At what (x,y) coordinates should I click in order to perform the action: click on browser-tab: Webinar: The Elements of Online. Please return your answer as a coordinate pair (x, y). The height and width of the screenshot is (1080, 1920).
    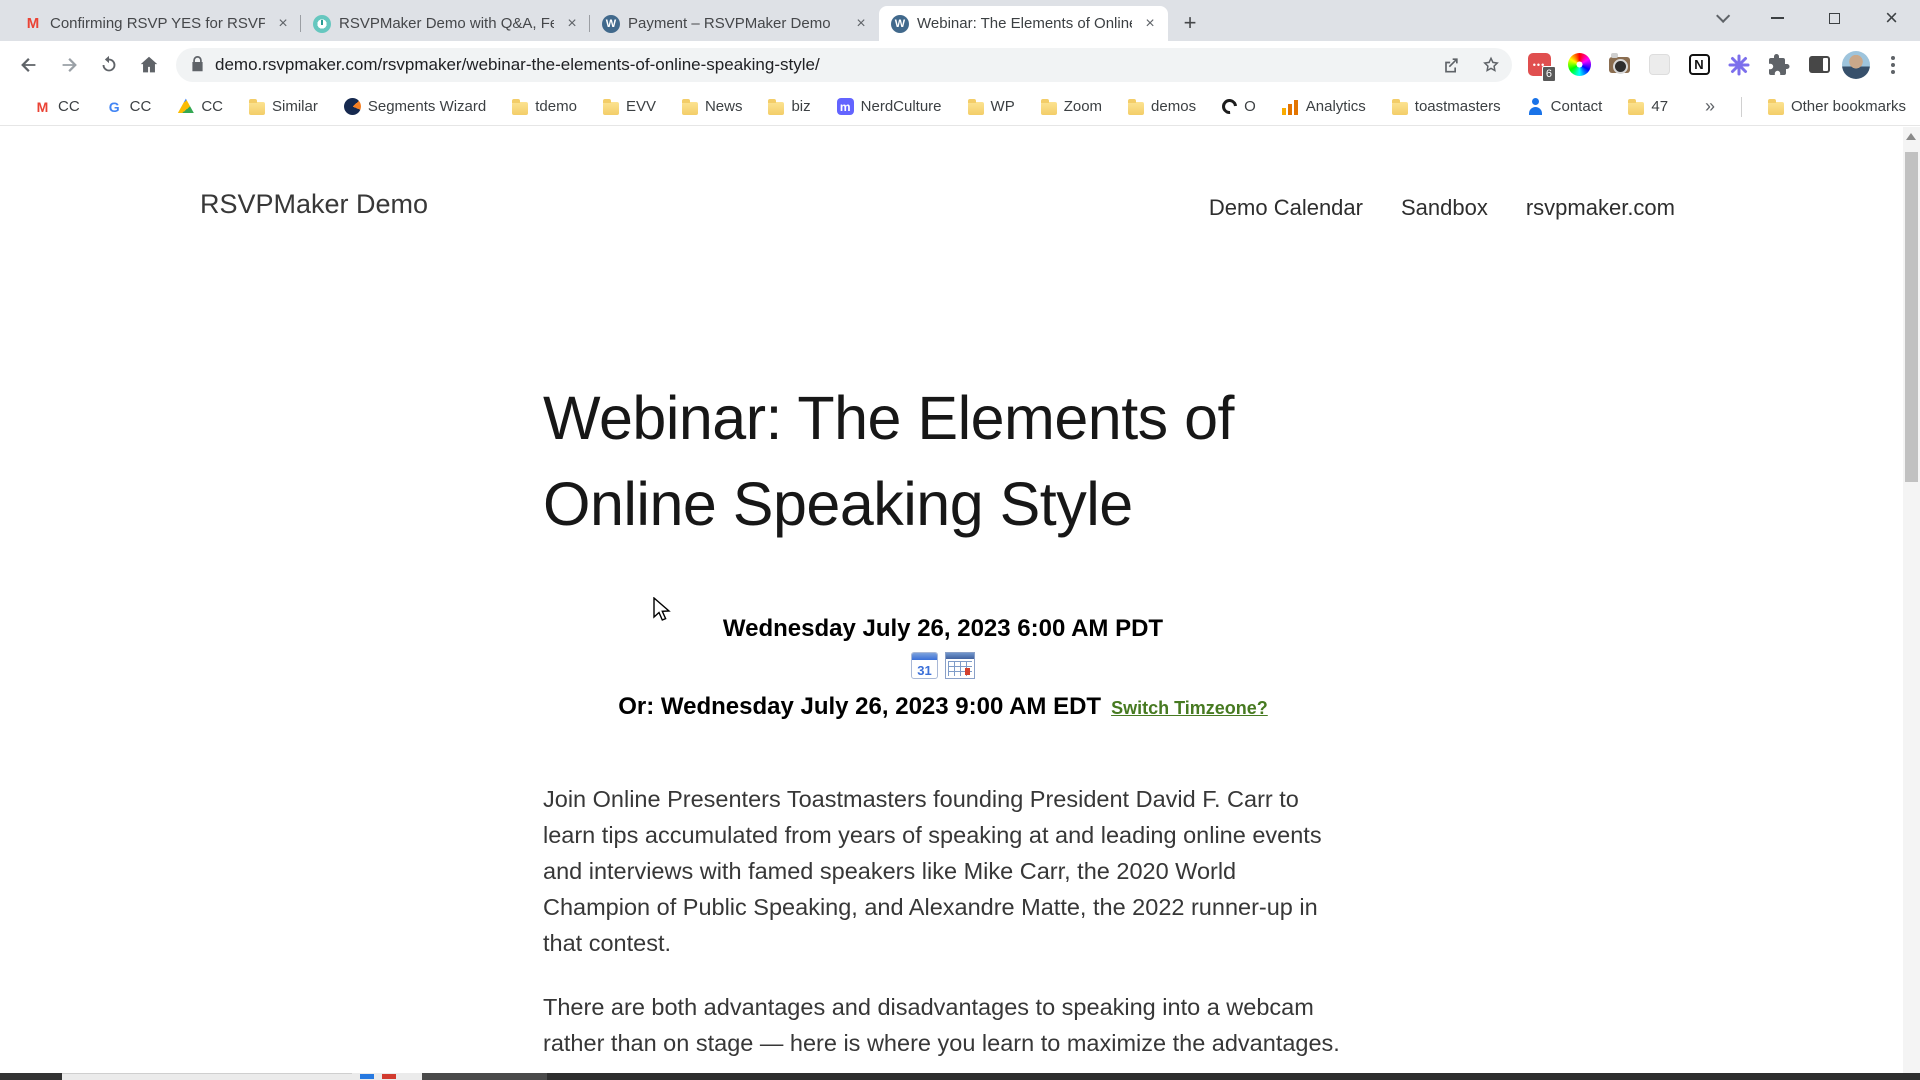
    Looking at the image, I should click on (1023, 23).